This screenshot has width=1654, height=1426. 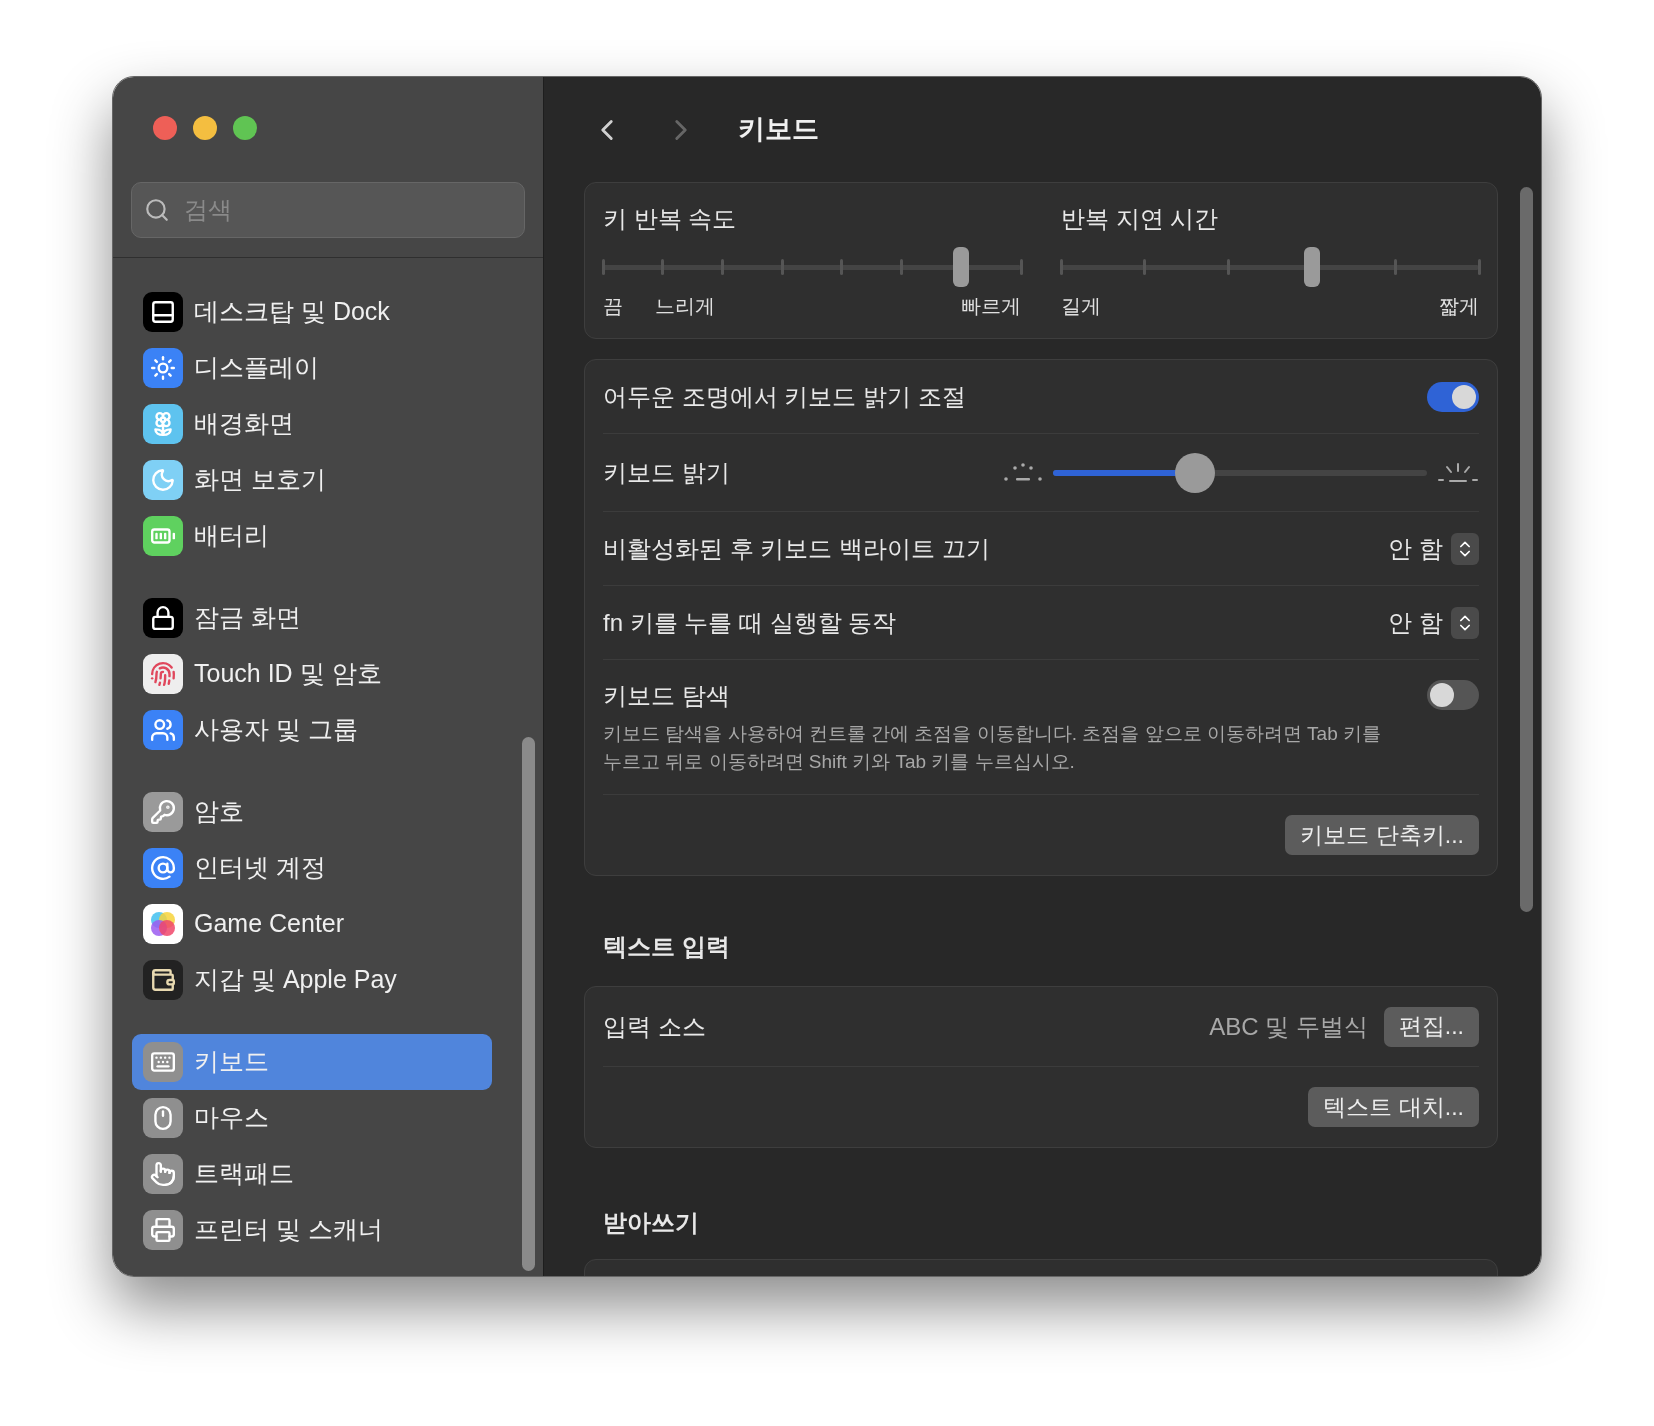 What do you see at coordinates (312, 674) in the screenshot?
I see `sidebar-item: Touch ID 및 암호` at bounding box center [312, 674].